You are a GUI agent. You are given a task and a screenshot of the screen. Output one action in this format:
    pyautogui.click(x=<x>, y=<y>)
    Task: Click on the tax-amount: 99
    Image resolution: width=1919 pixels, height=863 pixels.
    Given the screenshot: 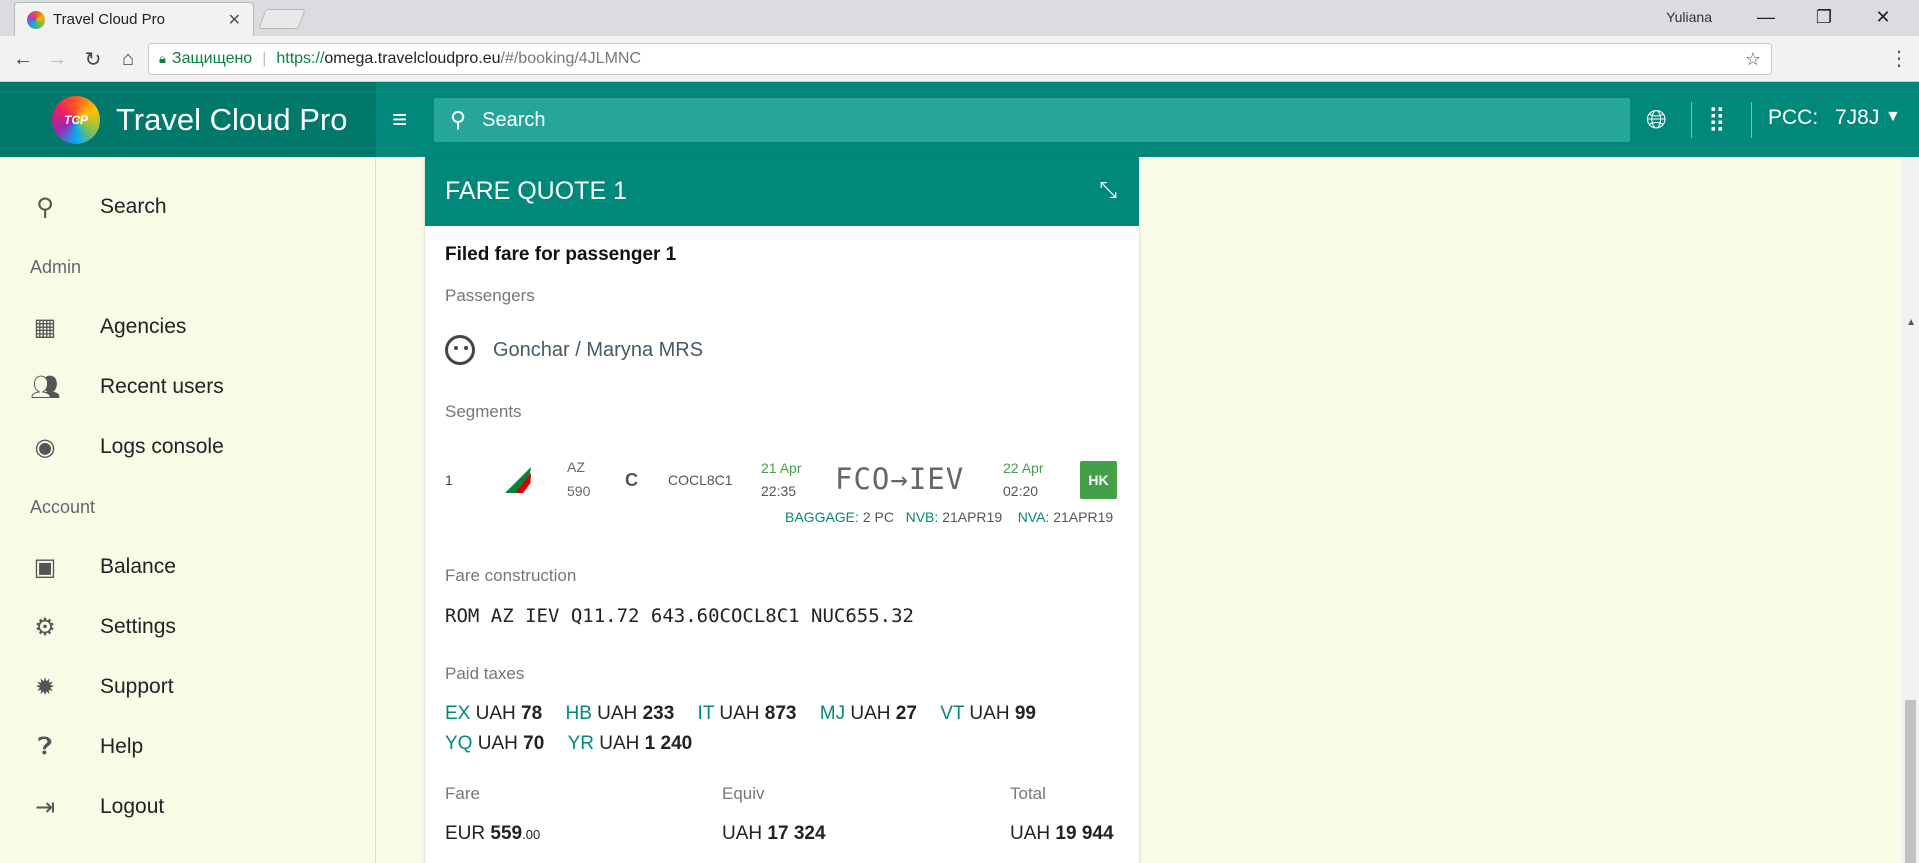 What is the action you would take?
    pyautogui.click(x=1025, y=713)
    